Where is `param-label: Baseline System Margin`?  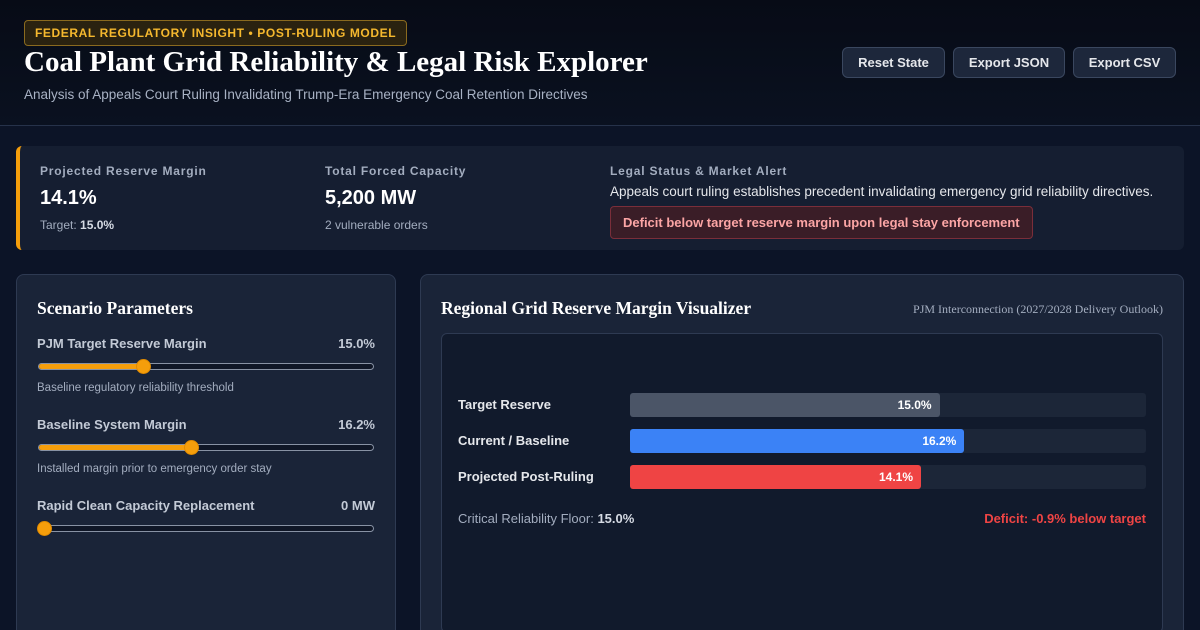
param-label: Baseline System Margin is located at coordinates (112, 424).